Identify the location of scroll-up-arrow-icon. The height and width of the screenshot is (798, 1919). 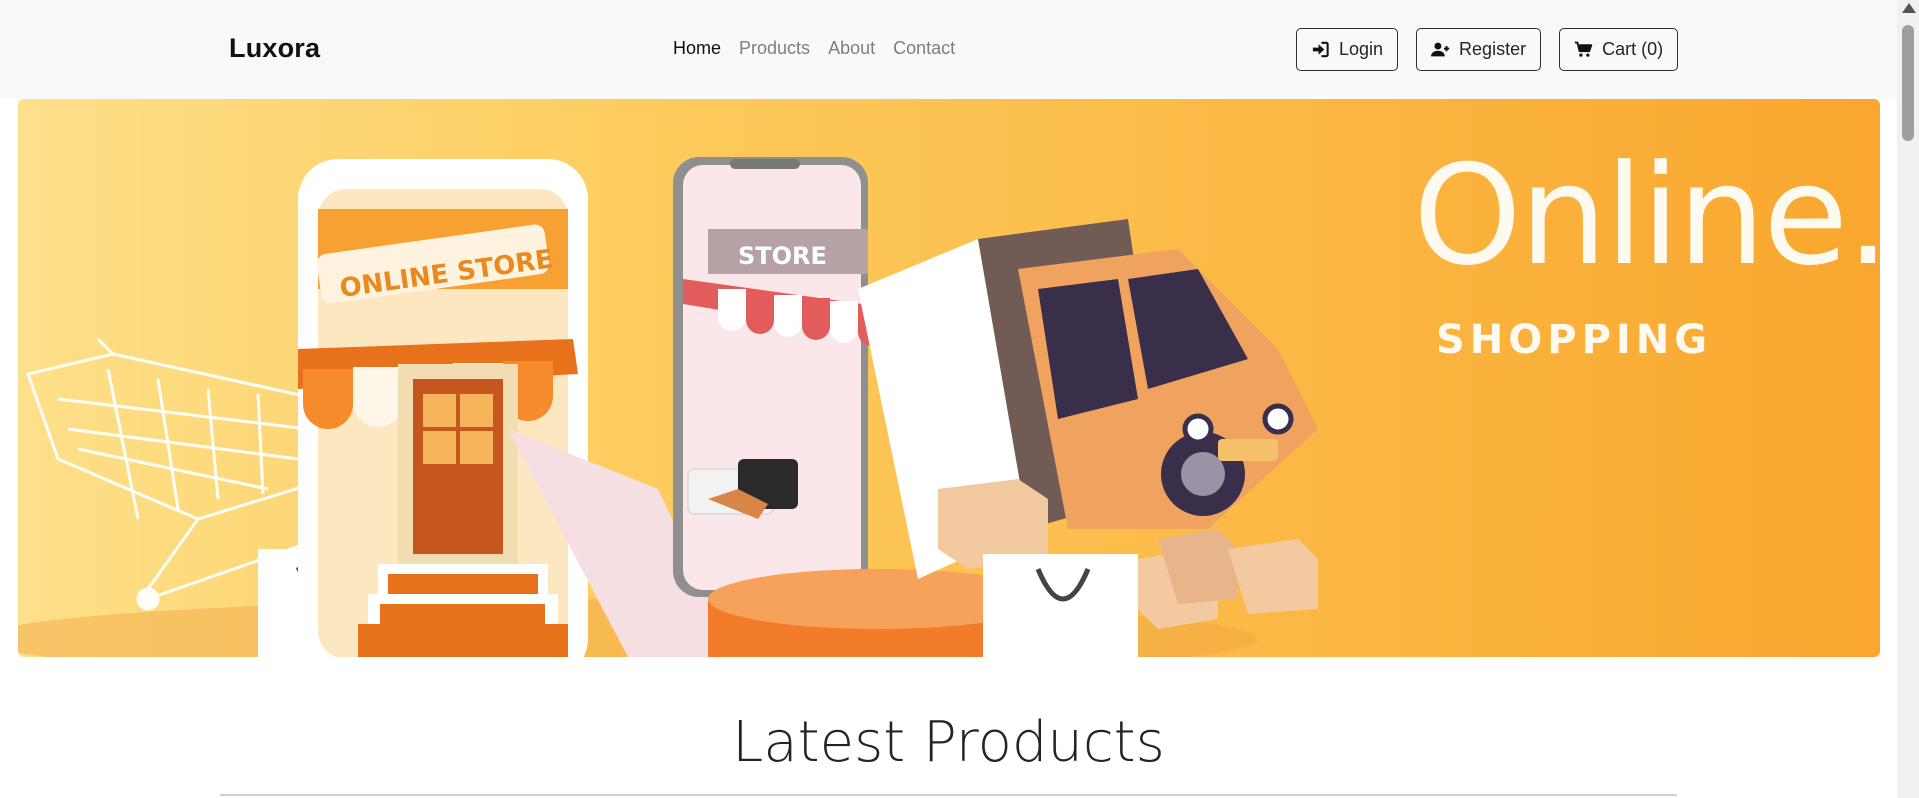
(1909, 8).